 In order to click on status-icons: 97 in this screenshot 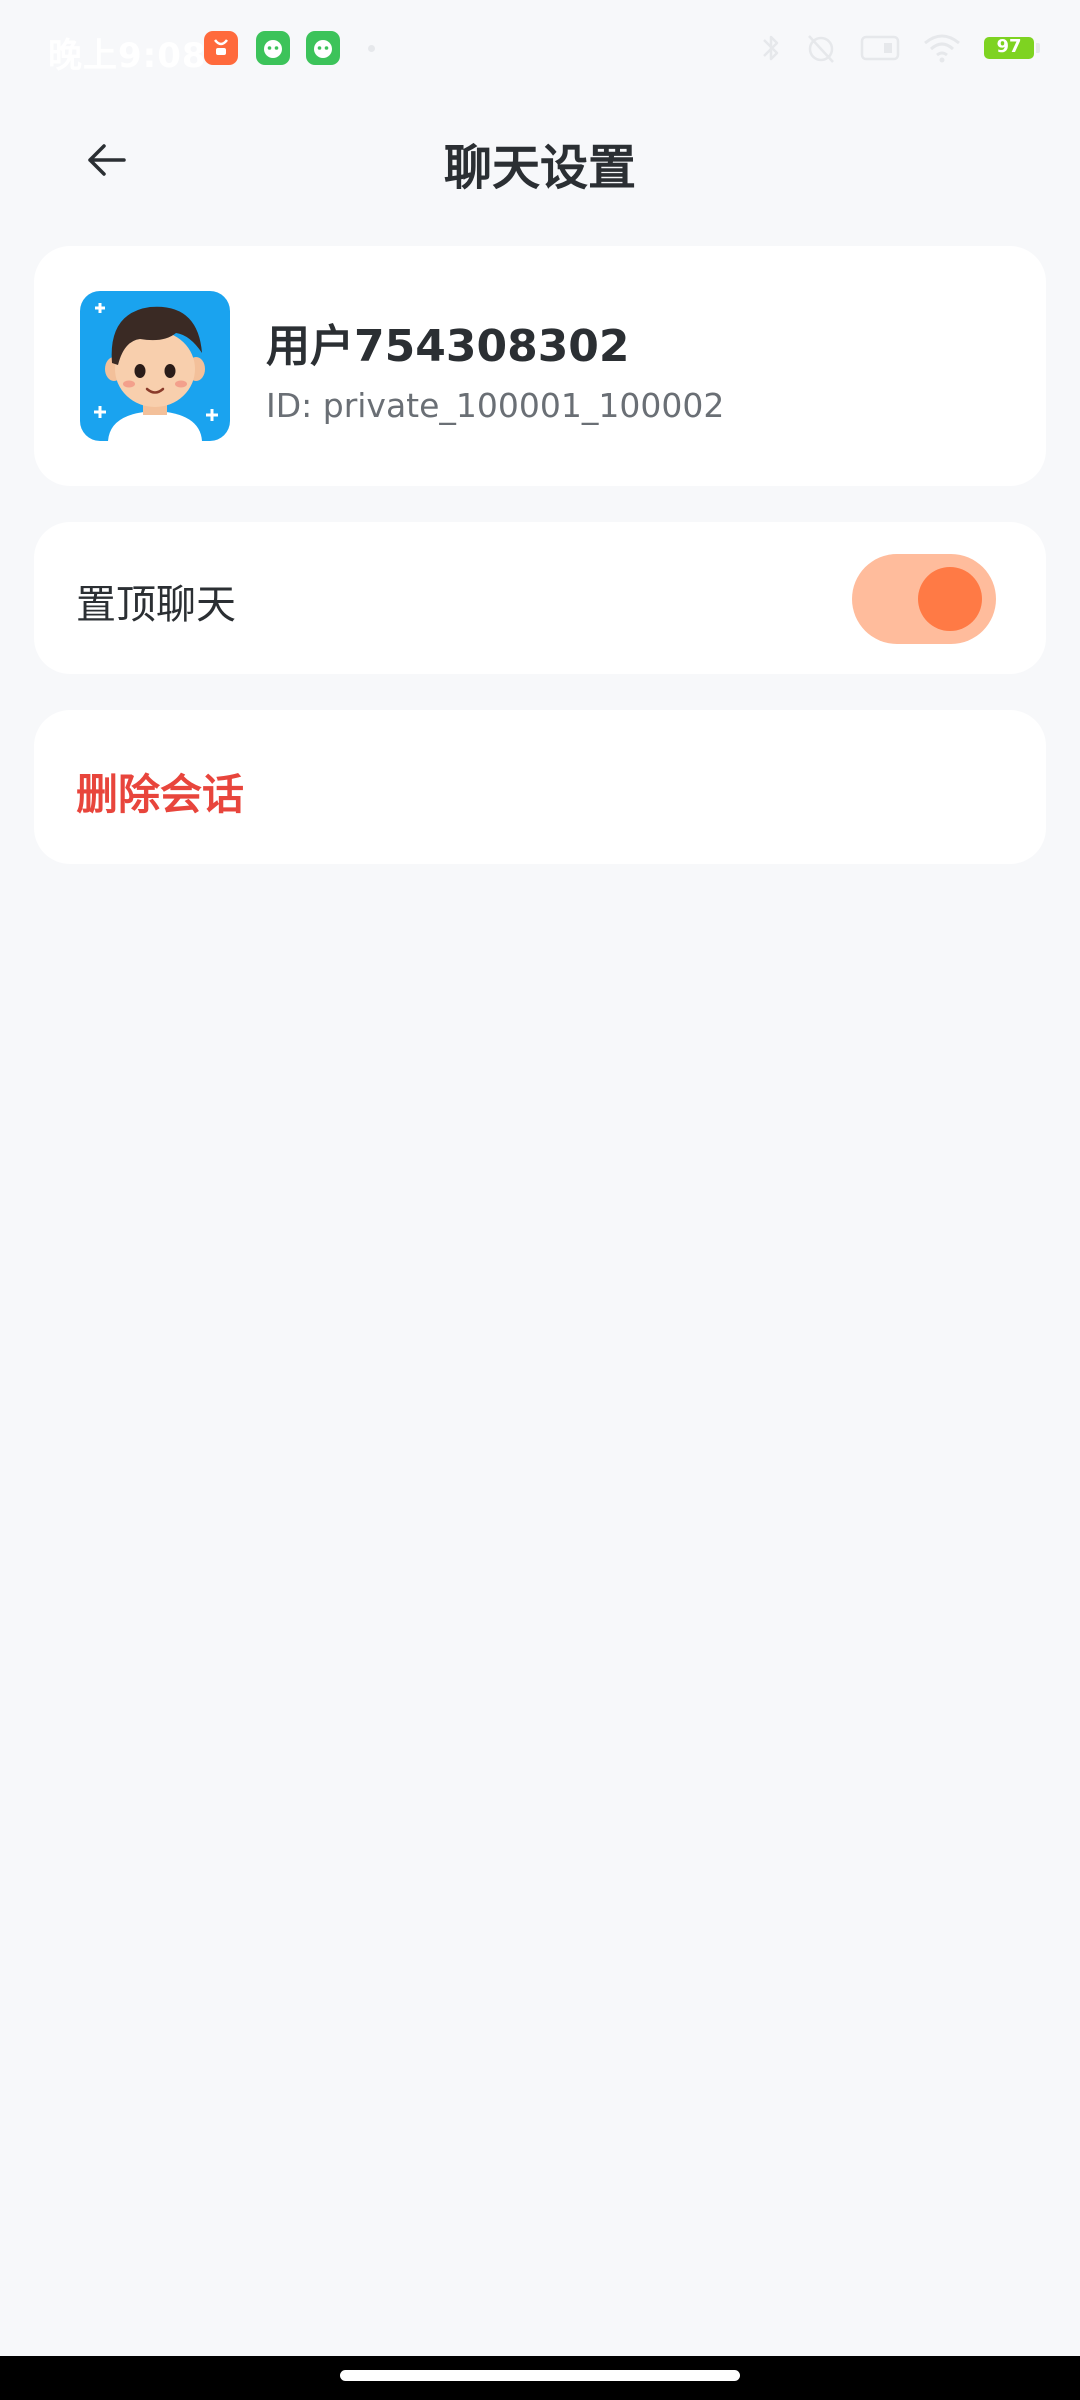, I will do `click(900, 48)`.